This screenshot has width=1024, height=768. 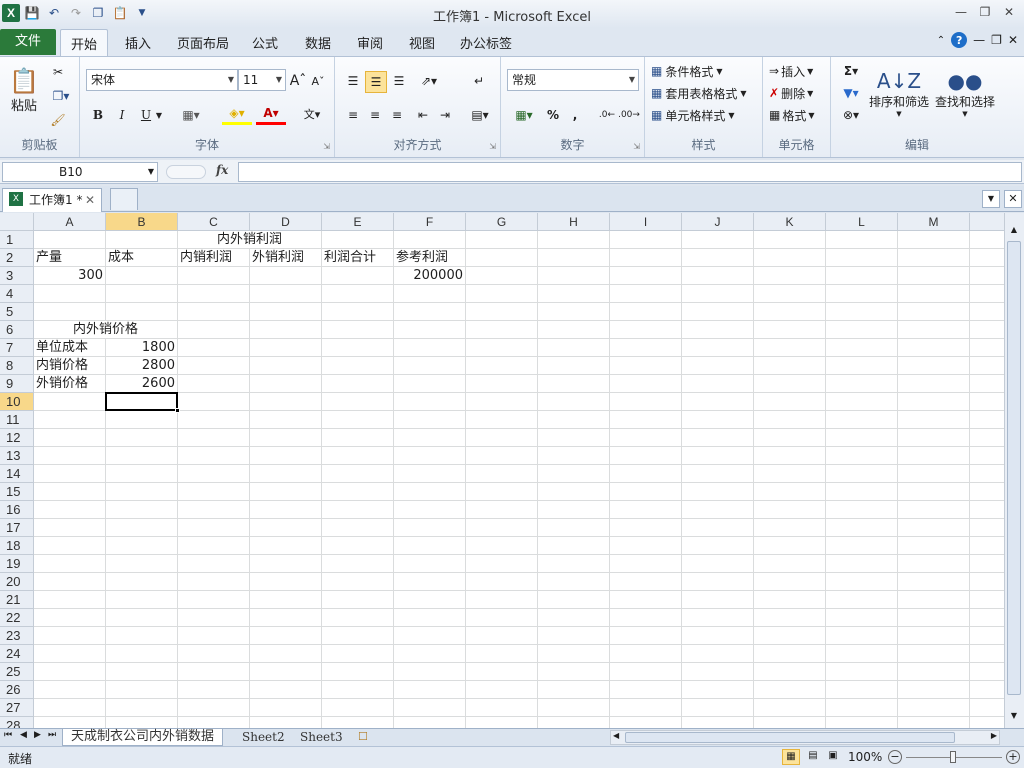 I want to click on fill-icon: ▼▾, so click(x=851, y=93).